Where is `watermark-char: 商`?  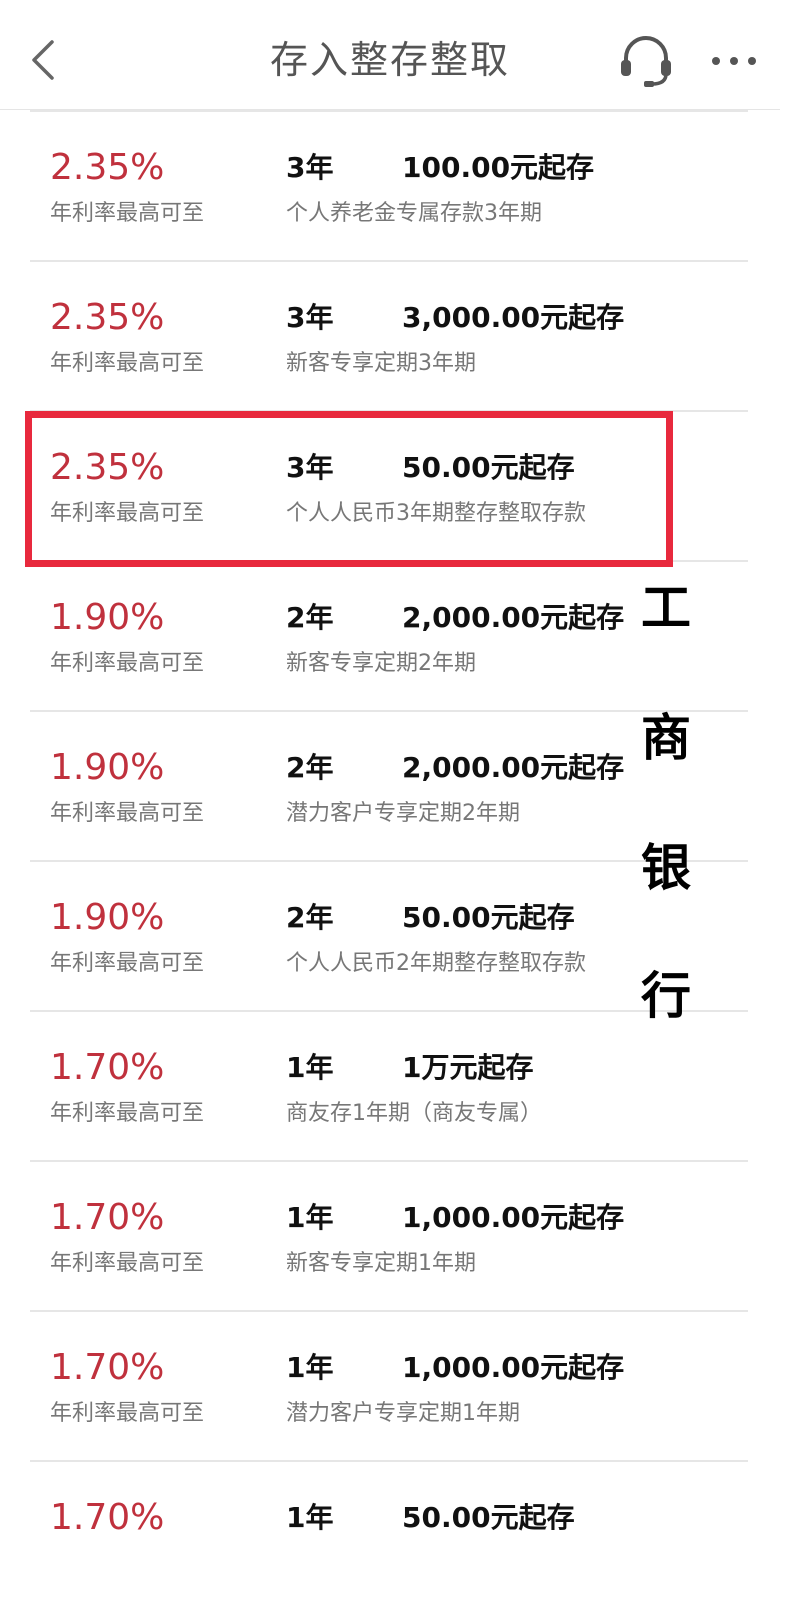 watermark-char: 商 is located at coordinates (666, 738).